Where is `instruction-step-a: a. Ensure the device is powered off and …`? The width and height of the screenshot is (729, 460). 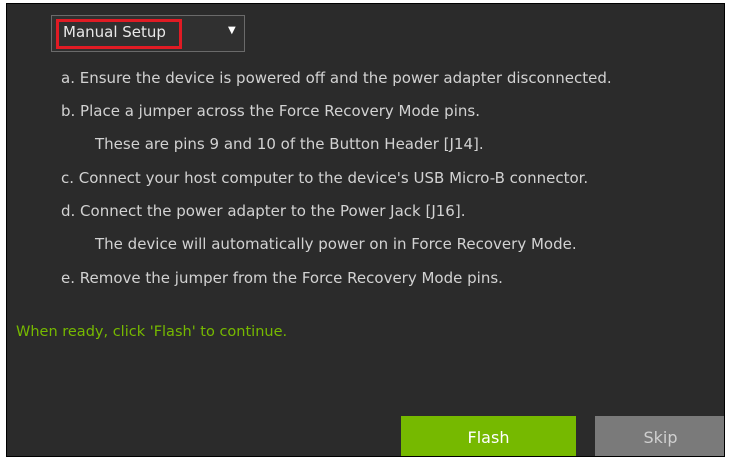
instruction-step-a: a. Ensure the device is powered off and … is located at coordinates (336, 78).